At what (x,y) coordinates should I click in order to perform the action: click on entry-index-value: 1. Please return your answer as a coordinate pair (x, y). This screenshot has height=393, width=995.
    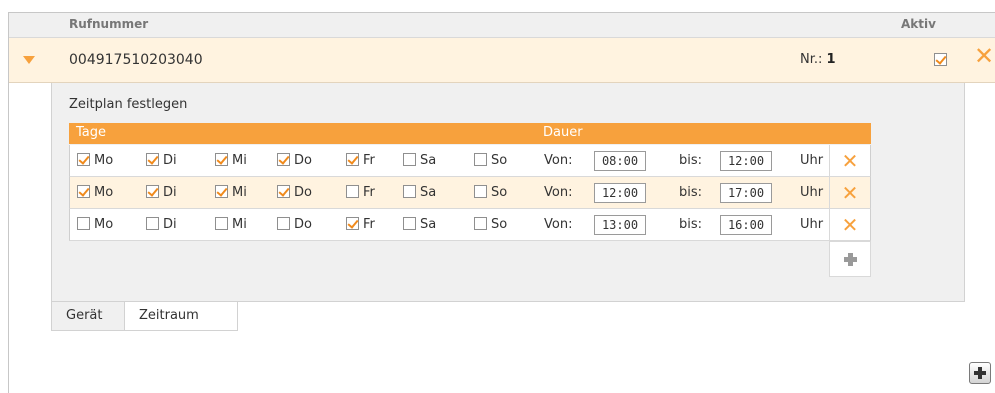
    Looking at the image, I should click on (831, 59).